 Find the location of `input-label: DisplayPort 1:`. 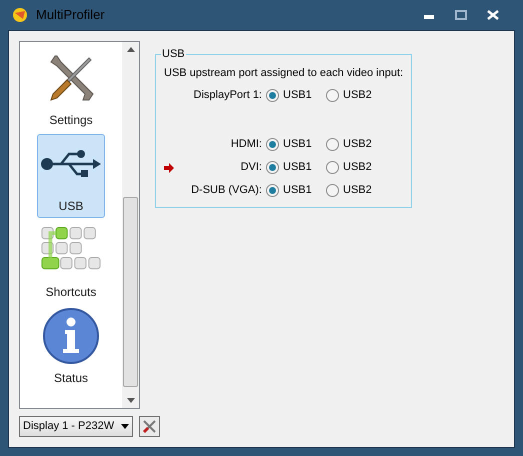

input-label: DisplayPort 1: is located at coordinates (227, 96).